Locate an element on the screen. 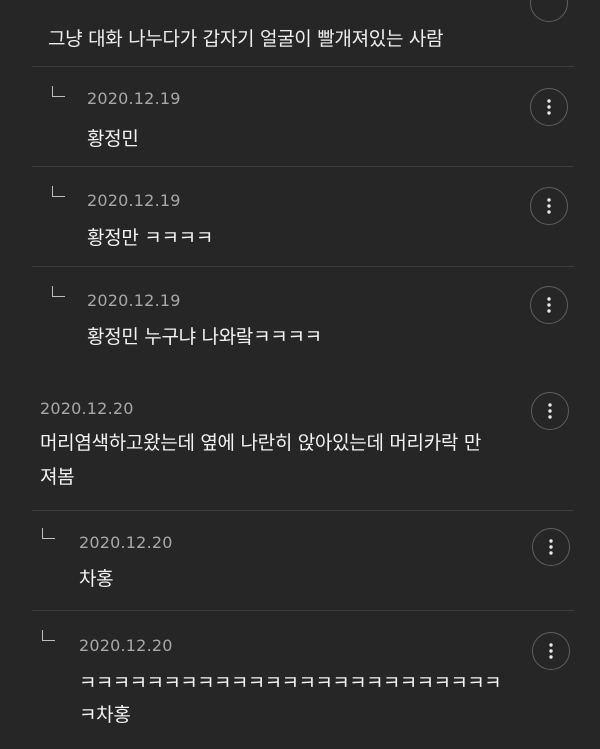  comment-text: 차홍 is located at coordinates (96, 579).